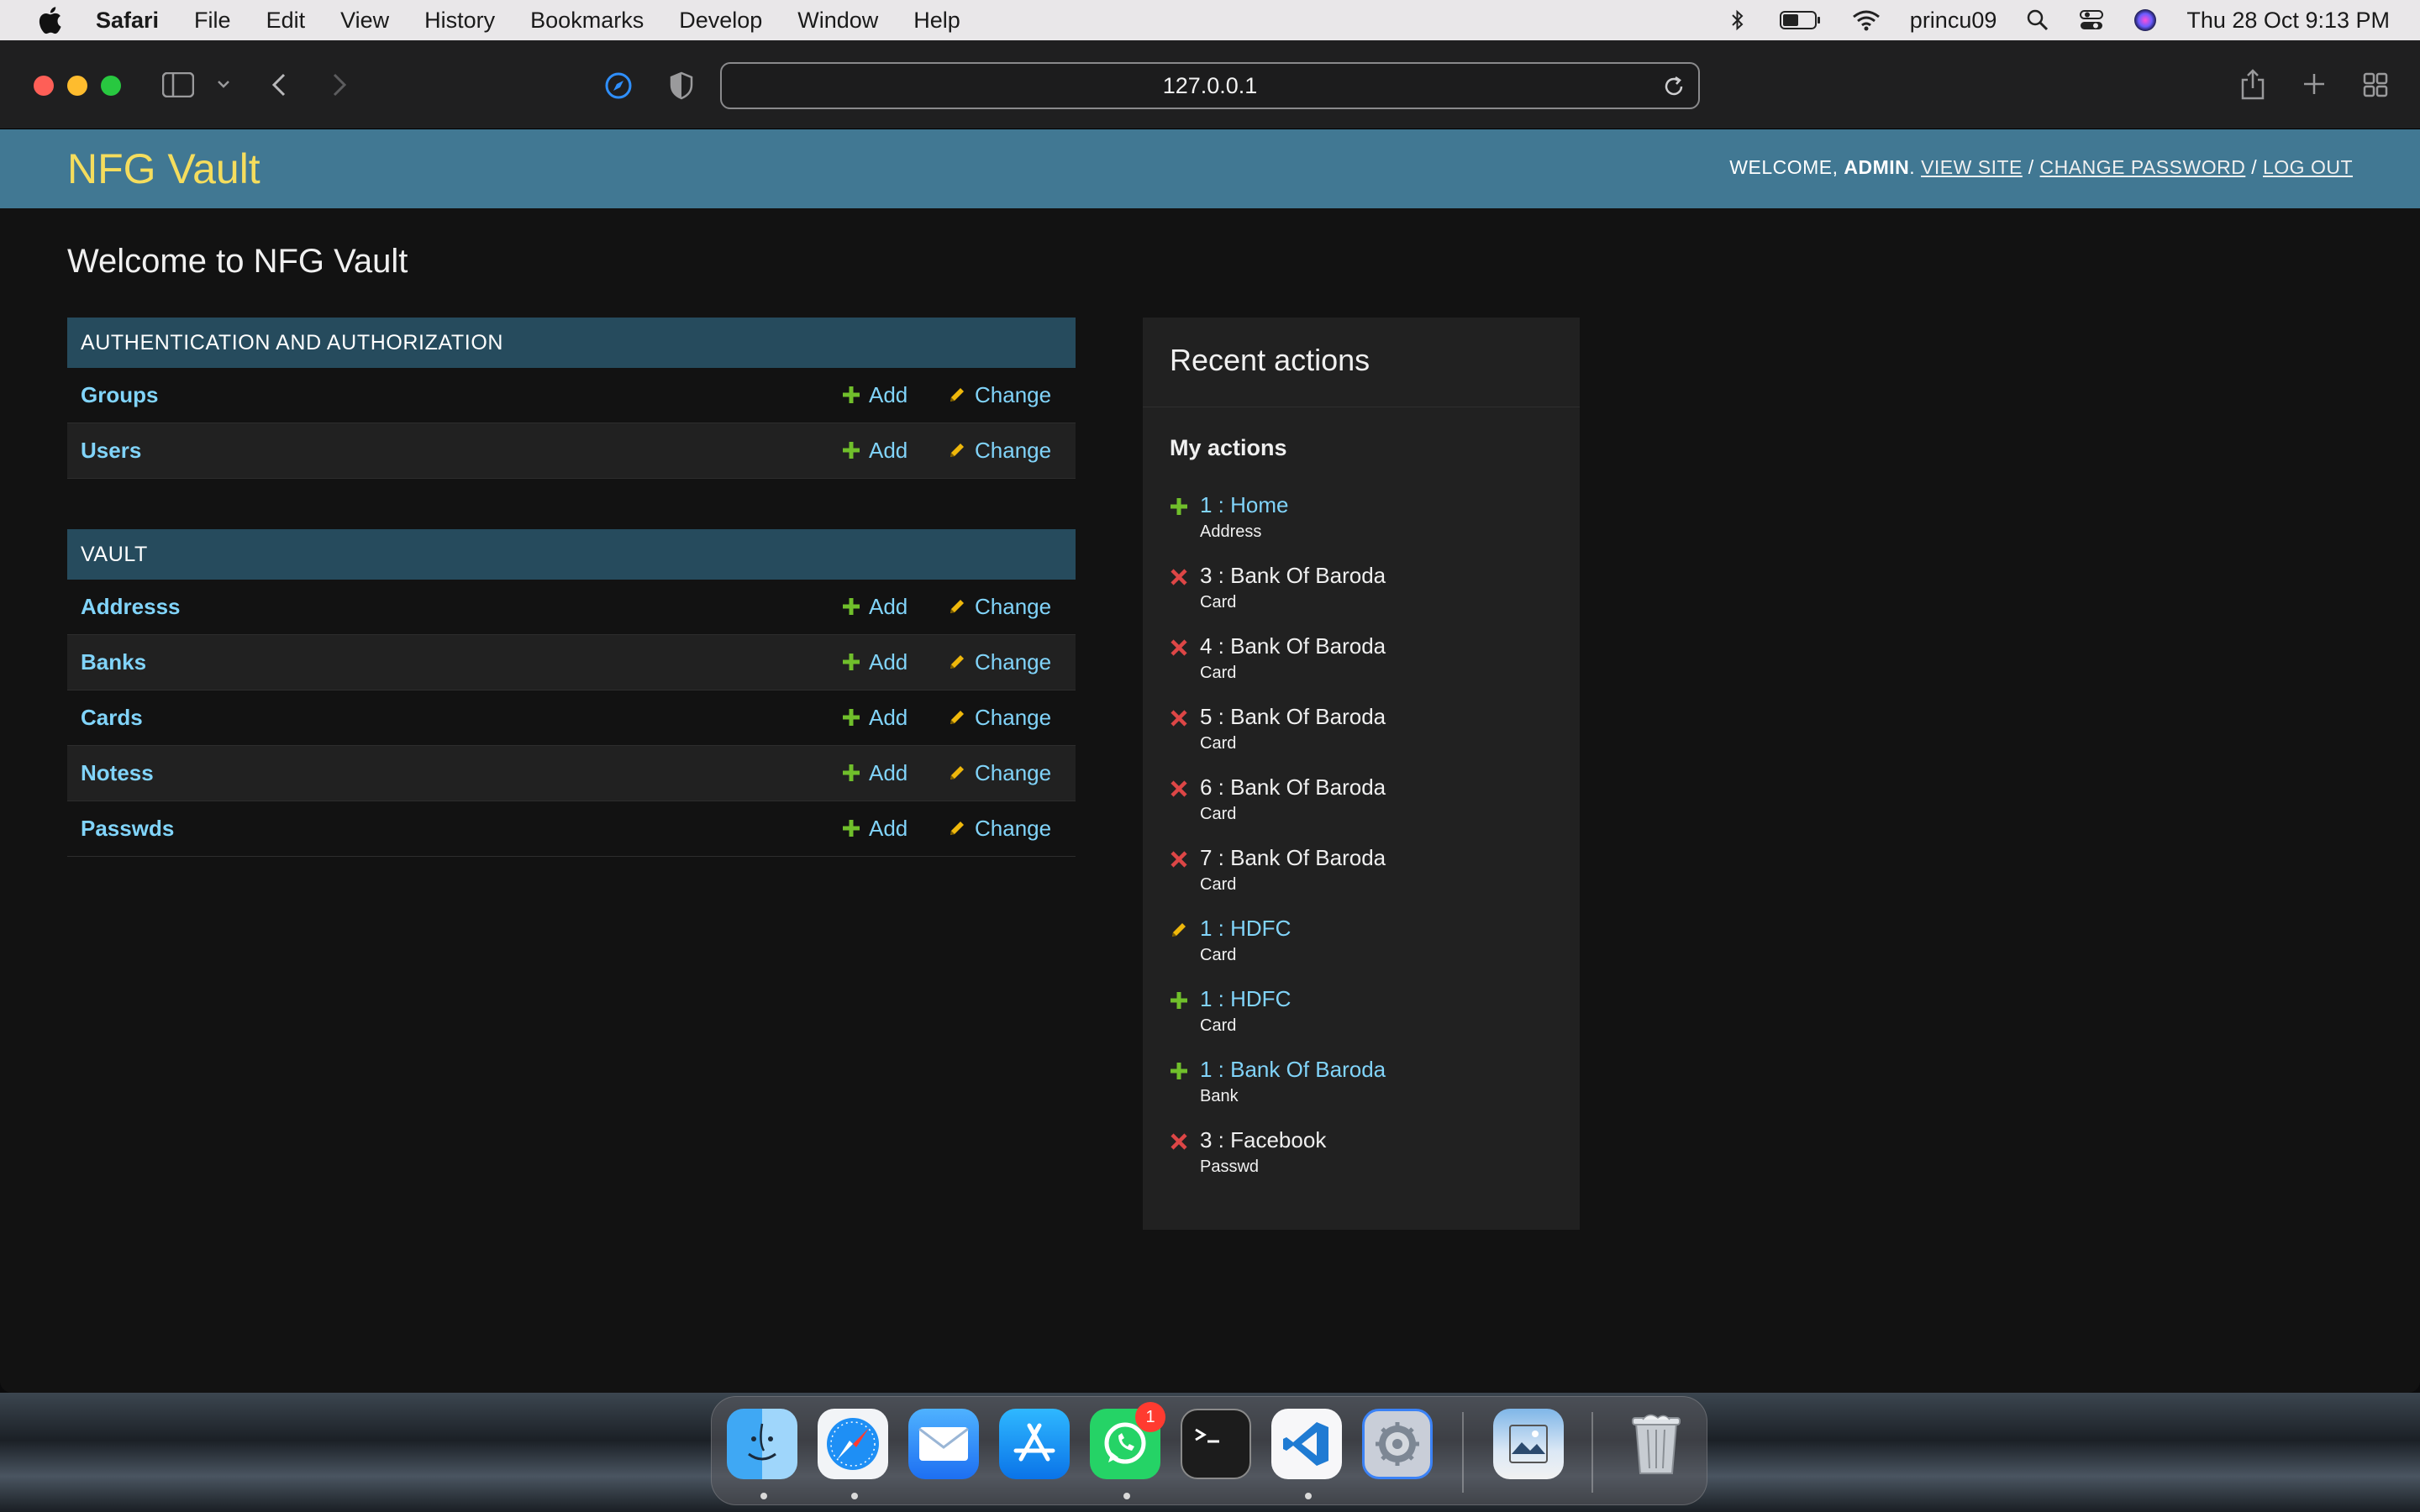 The width and height of the screenshot is (2420, 1512). I want to click on model-row-cards: Cards Add Change, so click(571, 718).